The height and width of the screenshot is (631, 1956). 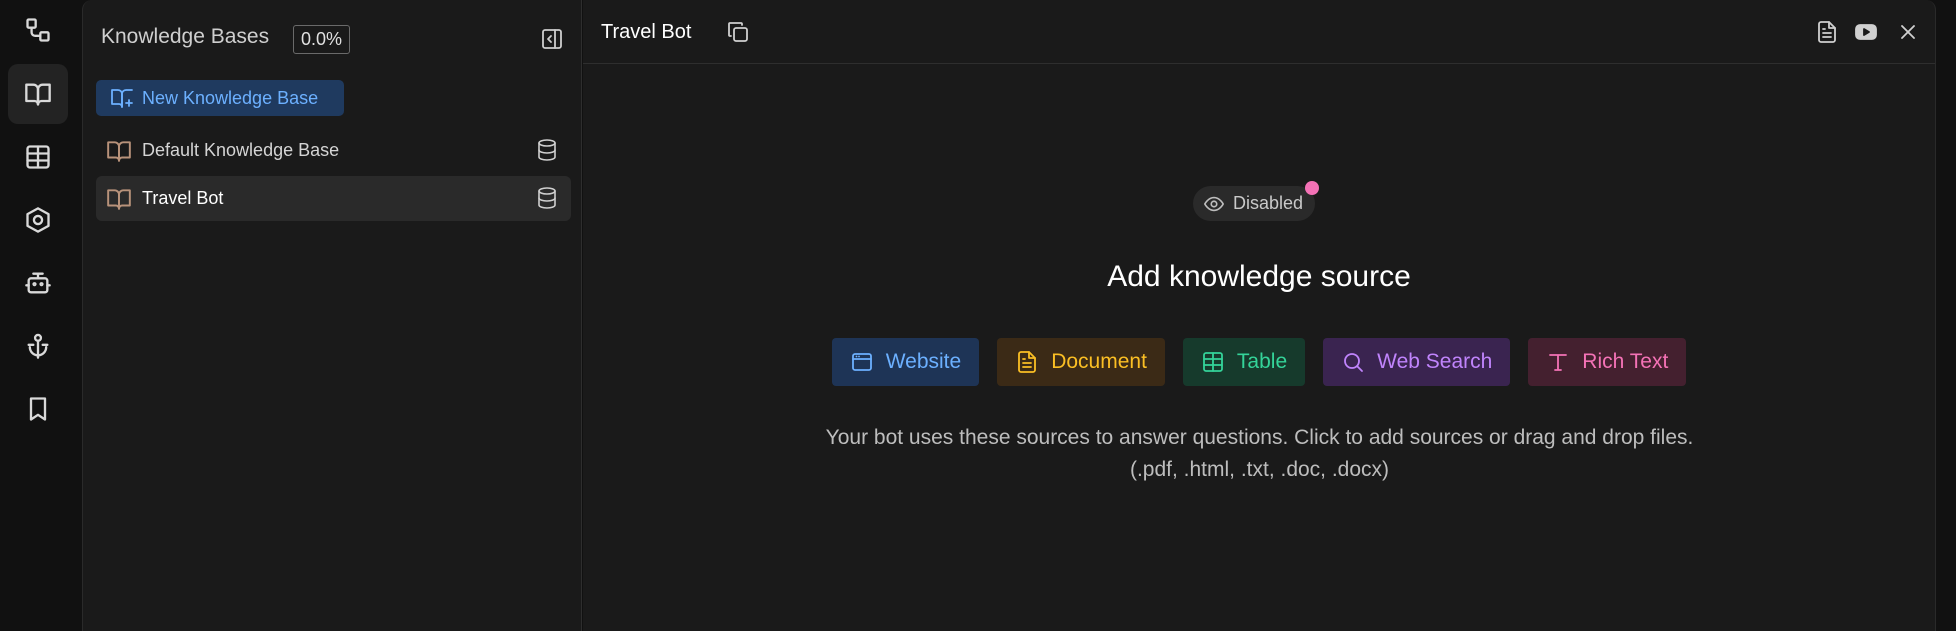 I want to click on video-tutorial-button, so click(x=1867, y=33).